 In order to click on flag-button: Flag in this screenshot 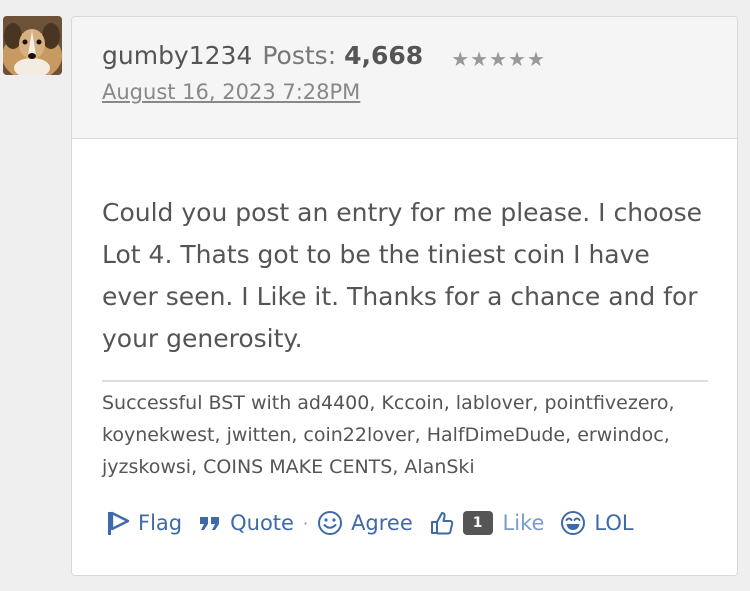, I will do `click(144, 523)`.